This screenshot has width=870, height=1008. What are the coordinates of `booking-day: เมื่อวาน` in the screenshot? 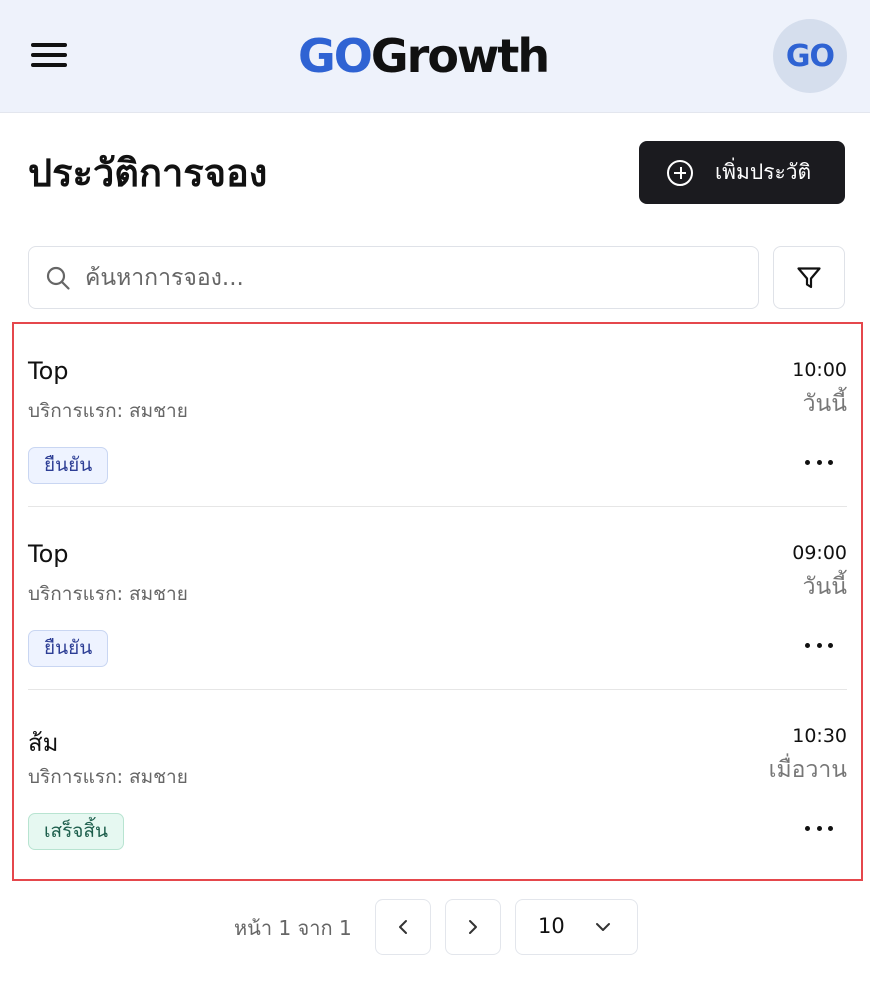 It's located at (807, 770).